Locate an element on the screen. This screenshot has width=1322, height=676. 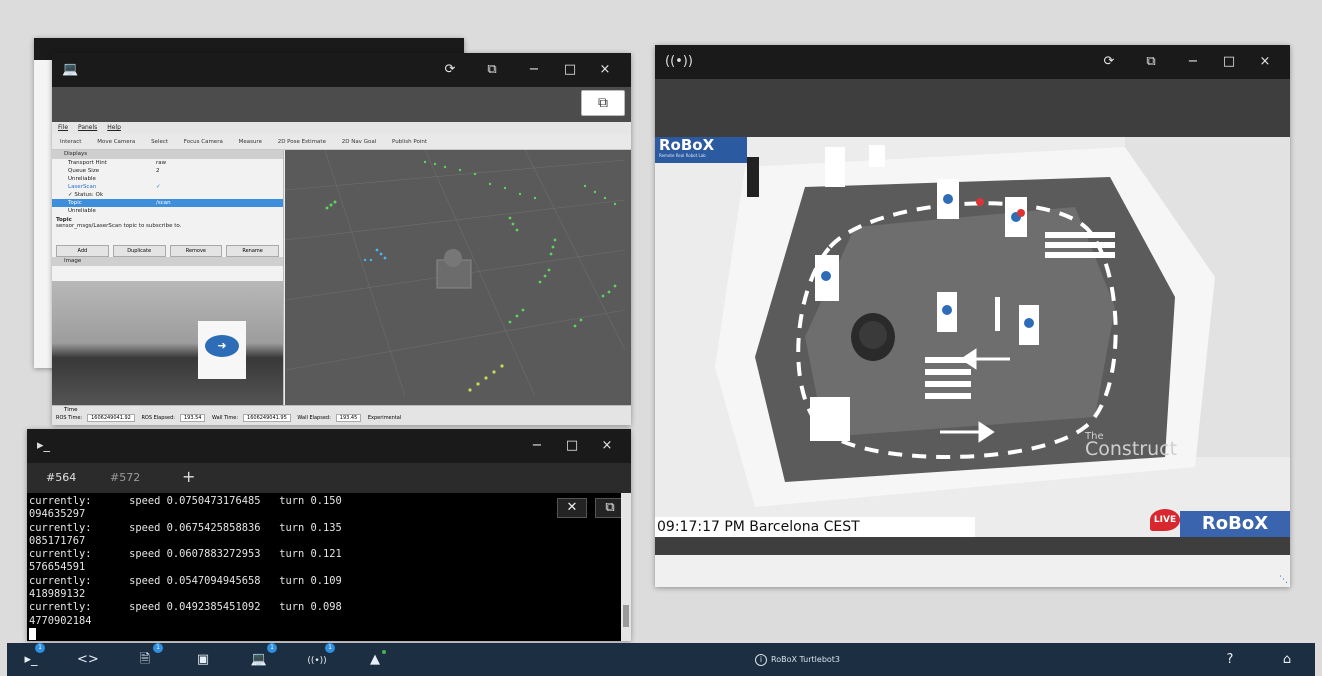
remove-button: Remove is located at coordinates (196, 251).